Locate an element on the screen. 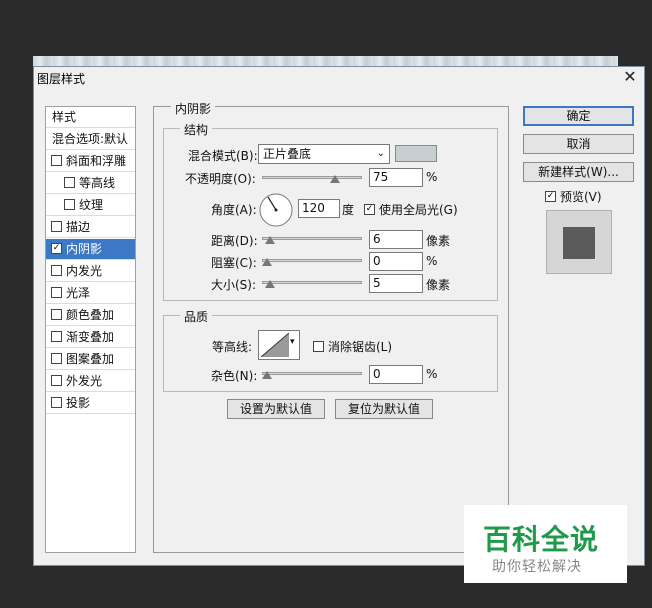 The width and height of the screenshot is (652, 608). sidebar-item-label: 内阴影 is located at coordinates (84, 249).